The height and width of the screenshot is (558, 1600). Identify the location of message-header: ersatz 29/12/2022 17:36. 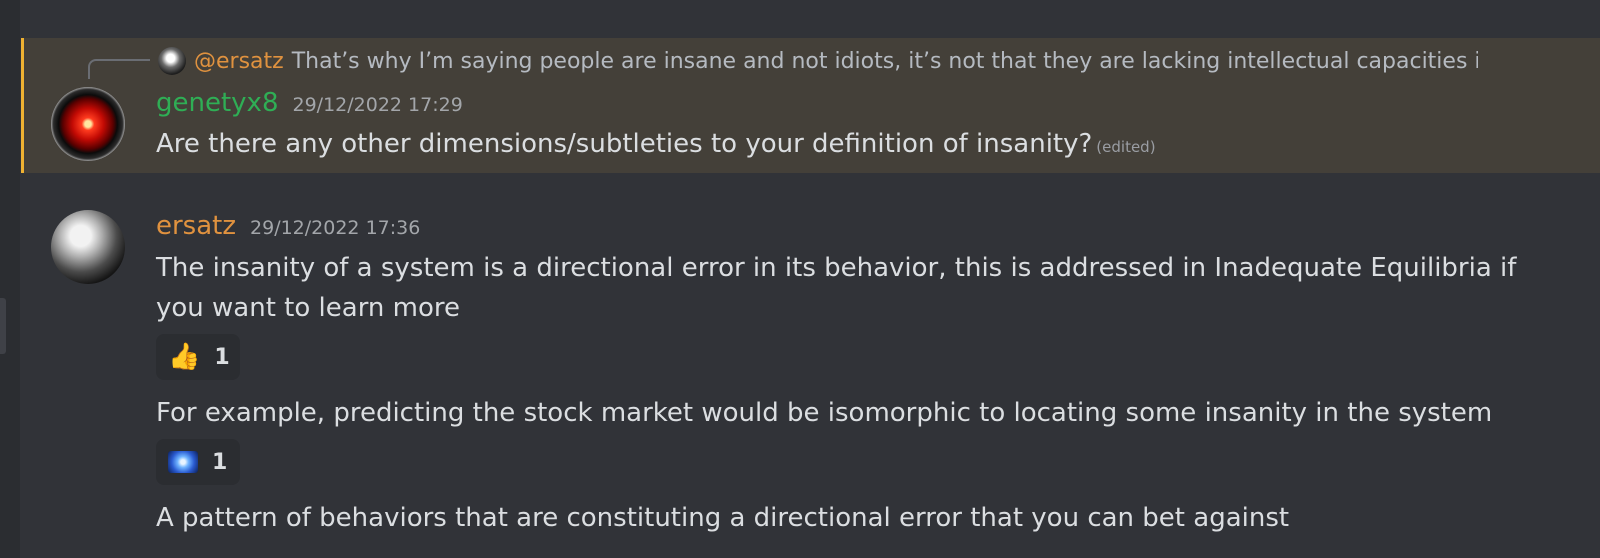
(288, 226).